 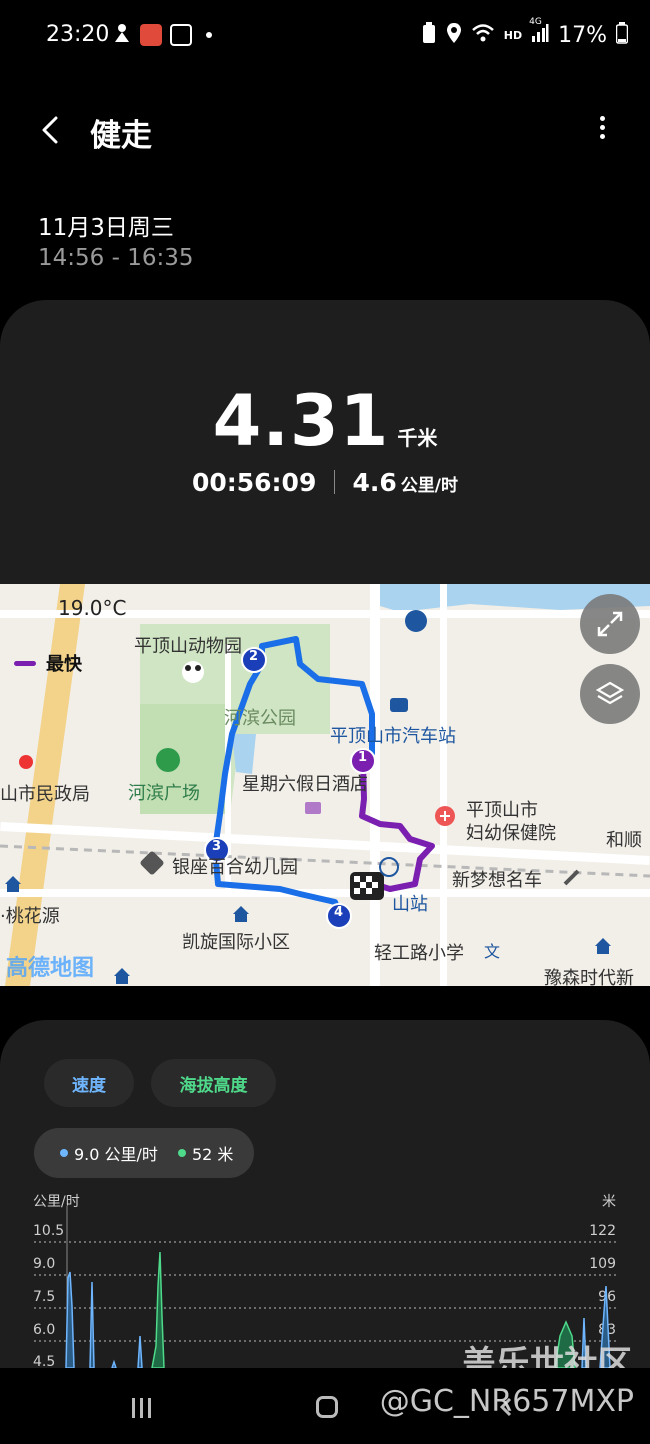 I want to click on network-type: 4G, so click(x=535, y=22).